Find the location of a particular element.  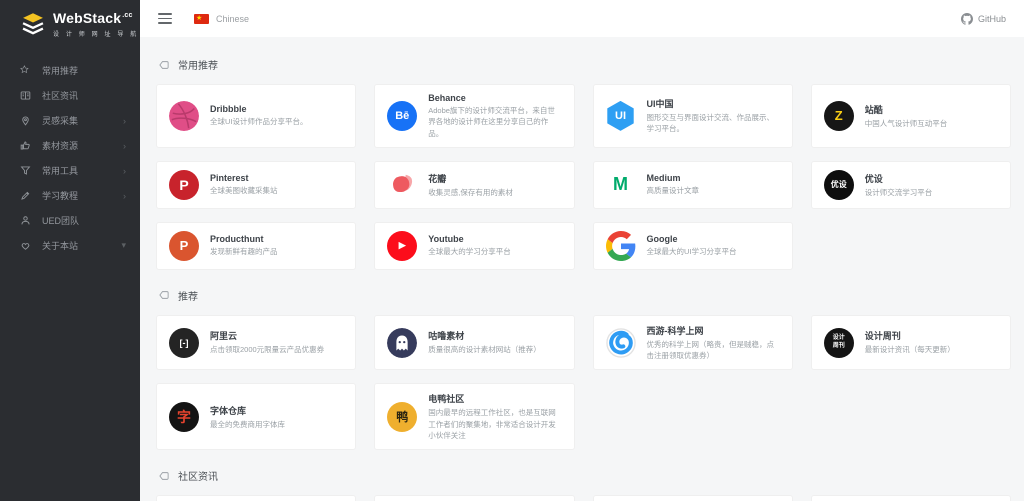

site-card: Z 站酷中国人气设计师互动平台 is located at coordinates (910, 116).